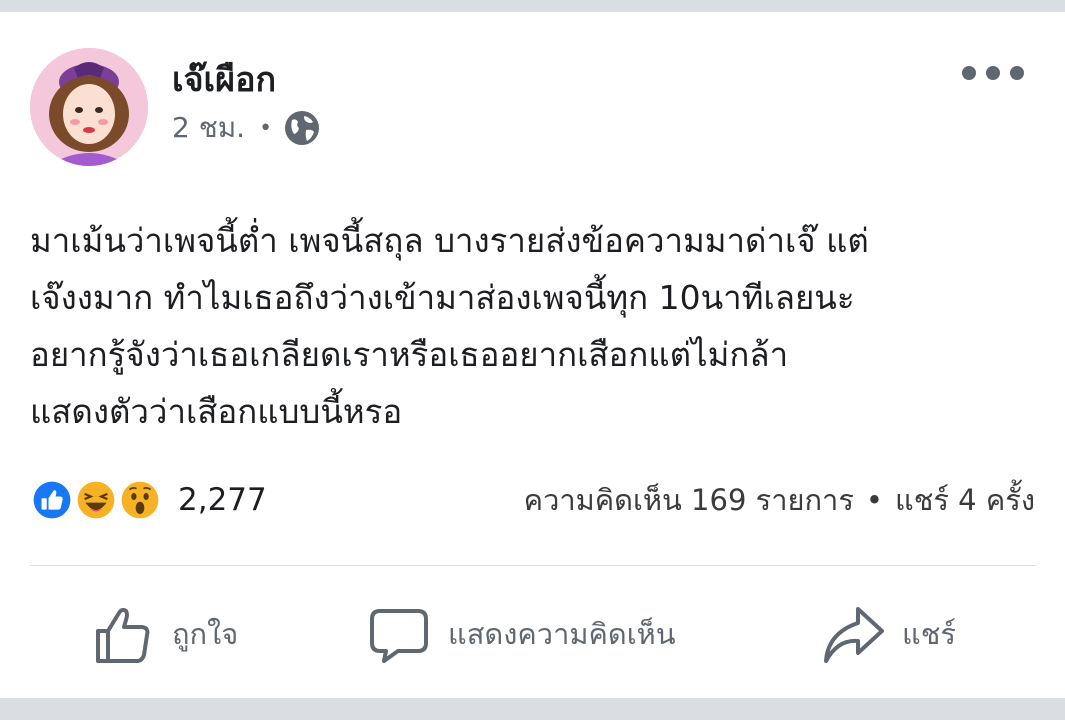  Describe the element at coordinates (302, 128) in the screenshot. I see `globe-icon` at that location.